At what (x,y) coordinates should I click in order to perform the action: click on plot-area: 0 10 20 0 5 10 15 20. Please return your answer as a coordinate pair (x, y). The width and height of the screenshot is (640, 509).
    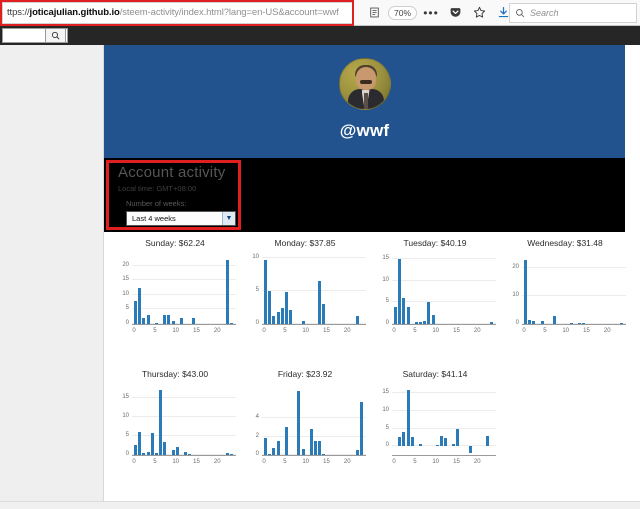
    Looking at the image, I should click on (565, 298).